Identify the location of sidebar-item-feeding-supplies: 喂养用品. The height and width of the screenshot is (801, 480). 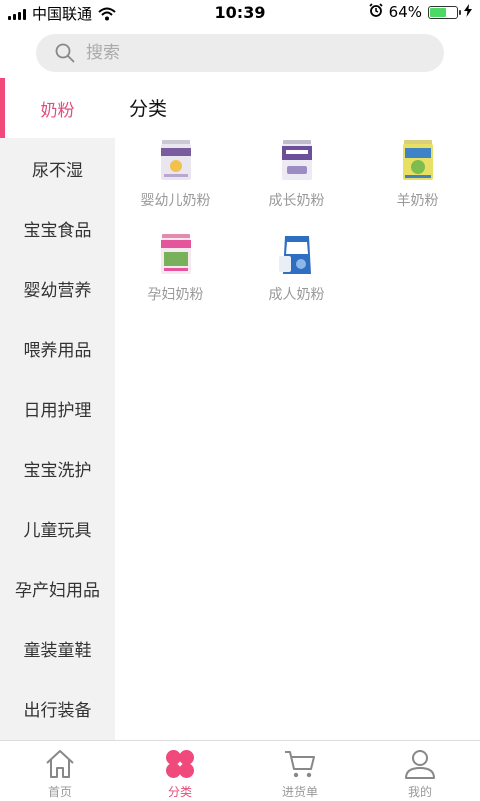
(57, 348).